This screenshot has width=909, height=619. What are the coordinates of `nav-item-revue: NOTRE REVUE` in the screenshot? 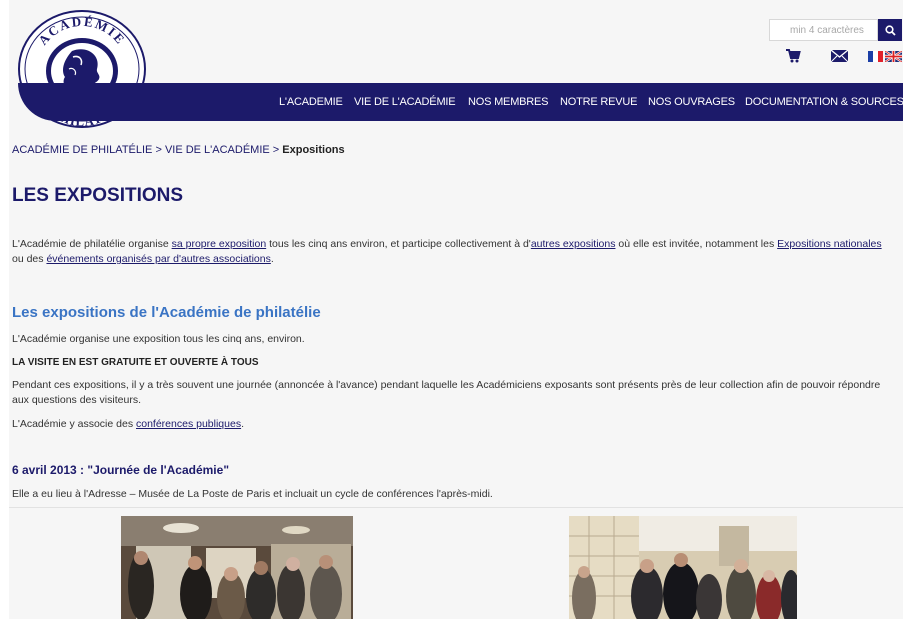 It's located at (598, 102).